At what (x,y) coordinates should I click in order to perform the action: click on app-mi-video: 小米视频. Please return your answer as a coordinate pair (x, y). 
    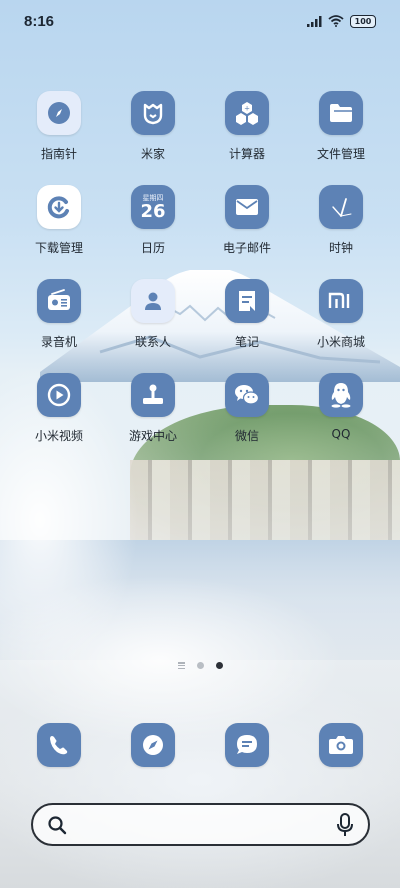
    Looking at the image, I should click on (59, 408).